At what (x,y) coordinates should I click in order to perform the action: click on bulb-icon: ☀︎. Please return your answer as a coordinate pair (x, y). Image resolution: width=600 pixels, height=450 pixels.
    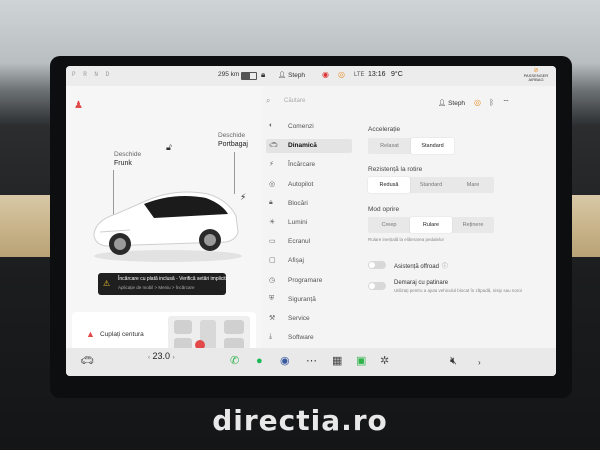
    Looking at the image, I should click on (272, 222).